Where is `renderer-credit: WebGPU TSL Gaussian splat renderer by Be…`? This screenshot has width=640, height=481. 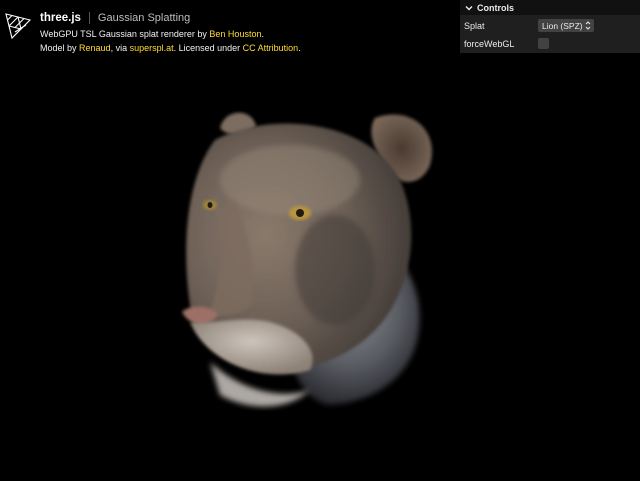
renderer-credit: WebGPU TSL Gaussian splat renderer by Be… is located at coordinates (152, 34).